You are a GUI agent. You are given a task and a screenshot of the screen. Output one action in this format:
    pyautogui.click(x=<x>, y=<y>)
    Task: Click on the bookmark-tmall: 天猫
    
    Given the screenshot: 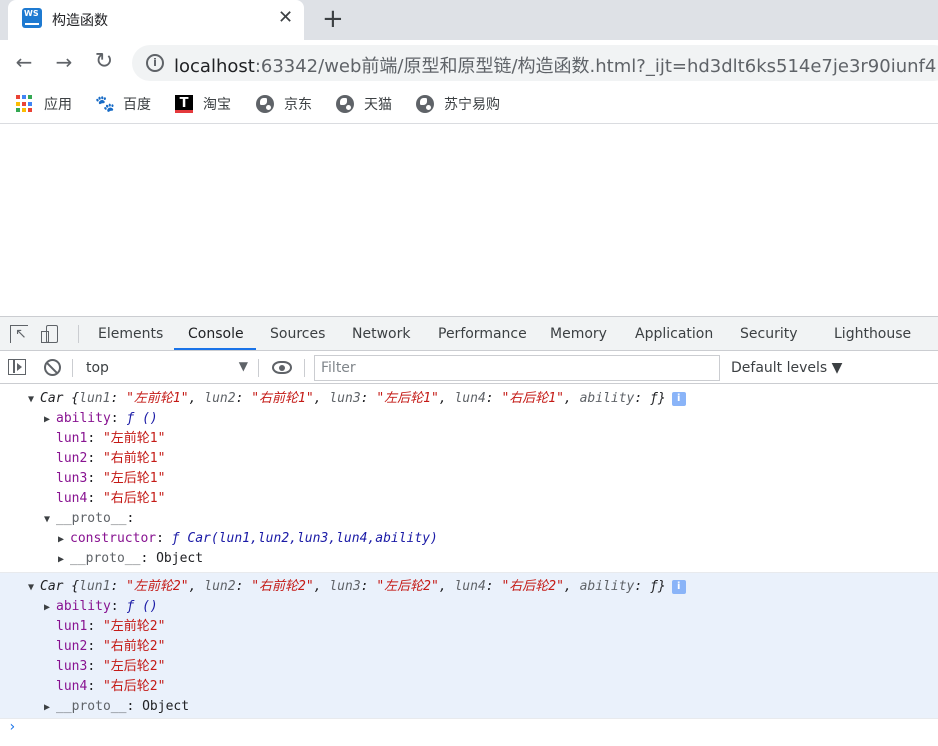 What is the action you would take?
    pyautogui.click(x=364, y=104)
    